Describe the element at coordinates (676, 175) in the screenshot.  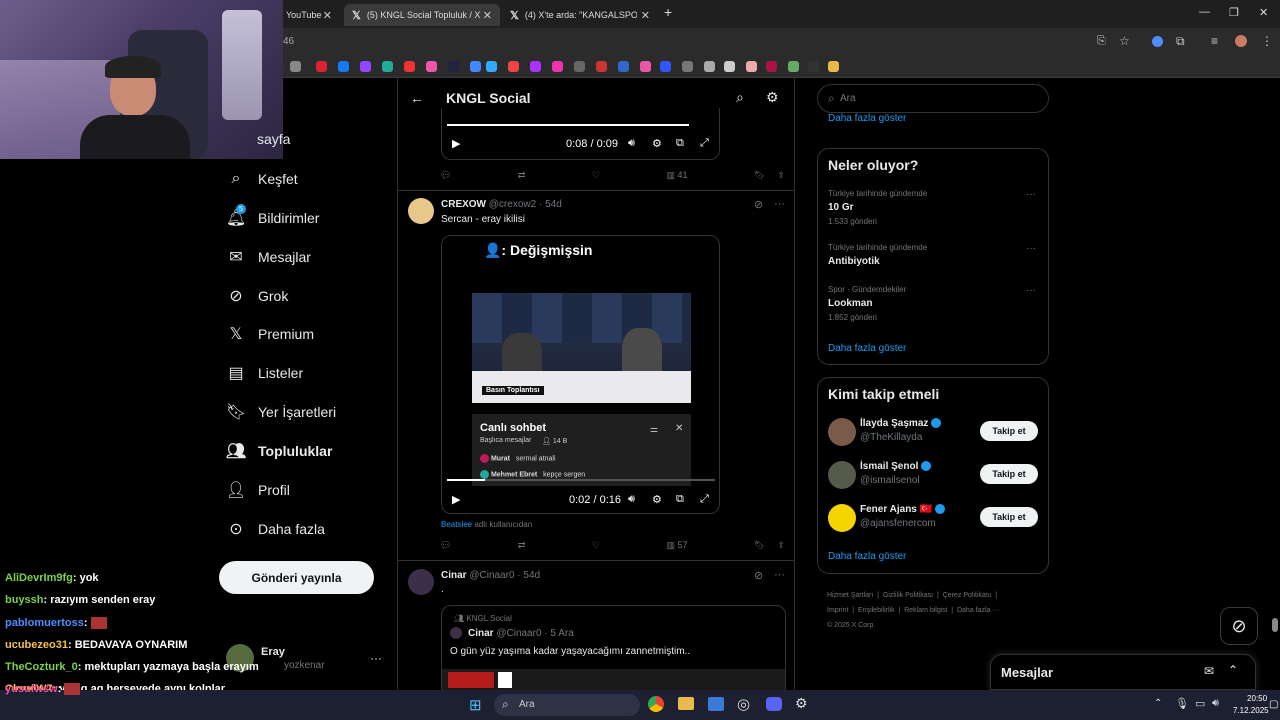
I see `views-count: ▥ 41` at that location.